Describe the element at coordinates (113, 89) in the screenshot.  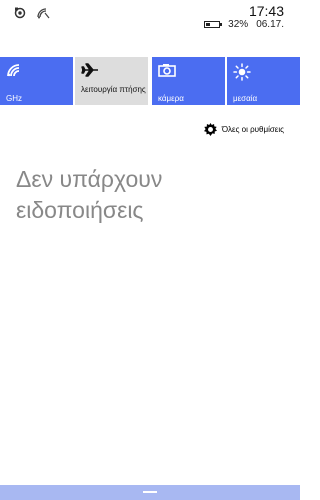
I see `tile-label: λειτουργία πτήσης` at that location.